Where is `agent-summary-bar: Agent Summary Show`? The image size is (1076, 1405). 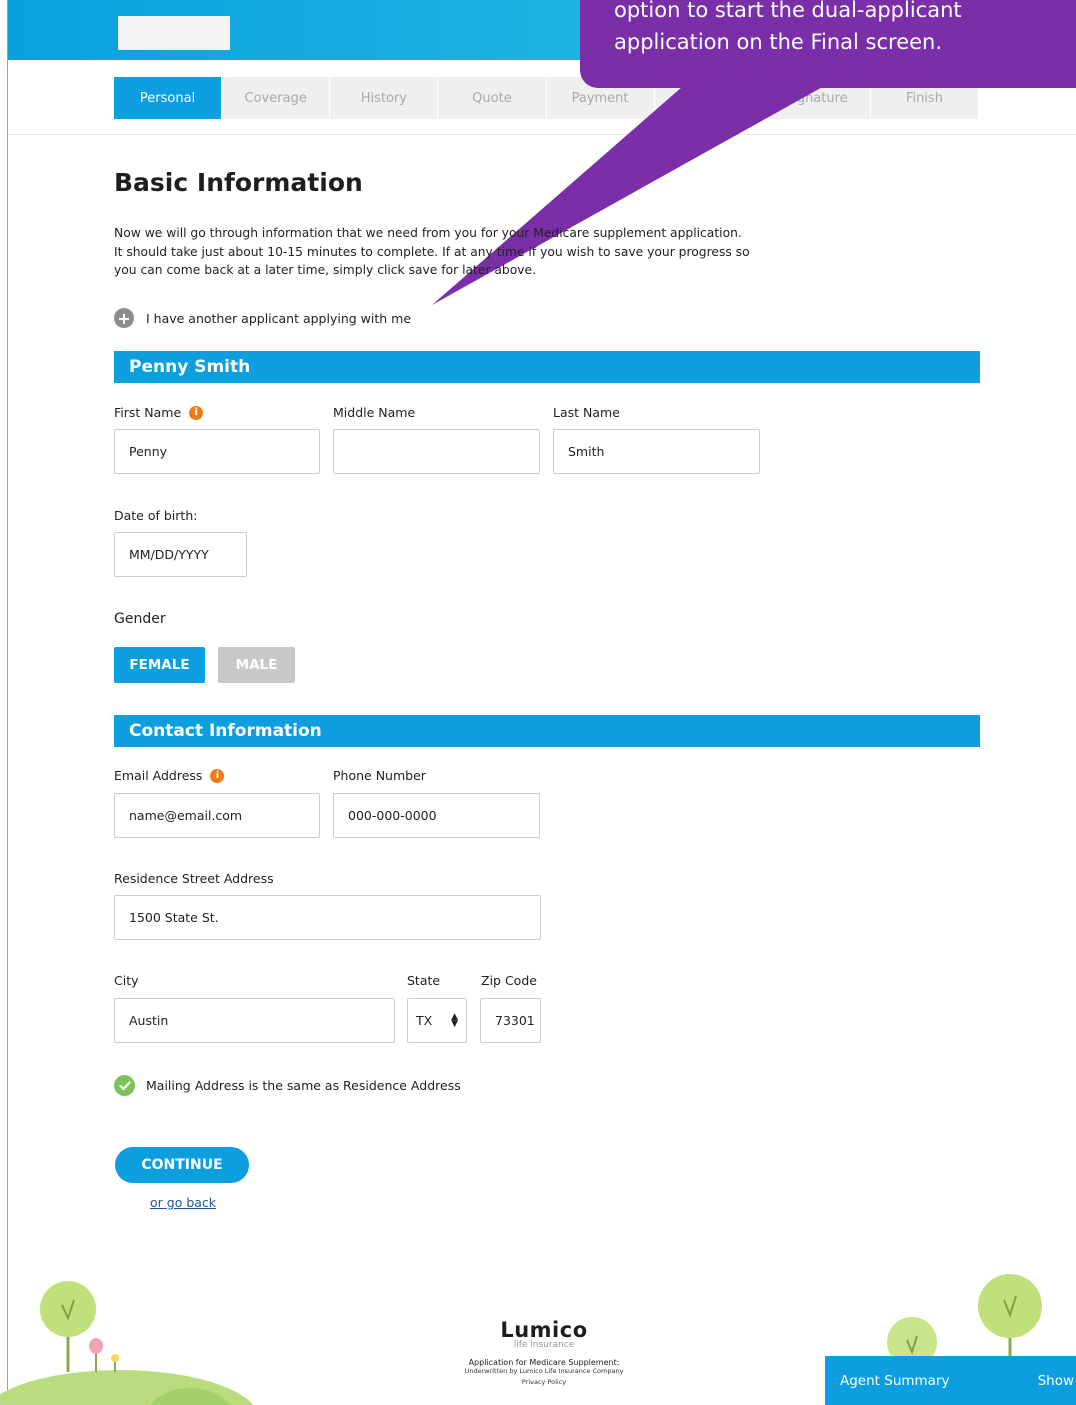 agent-summary-bar: Agent Summary Show is located at coordinates (950, 1380).